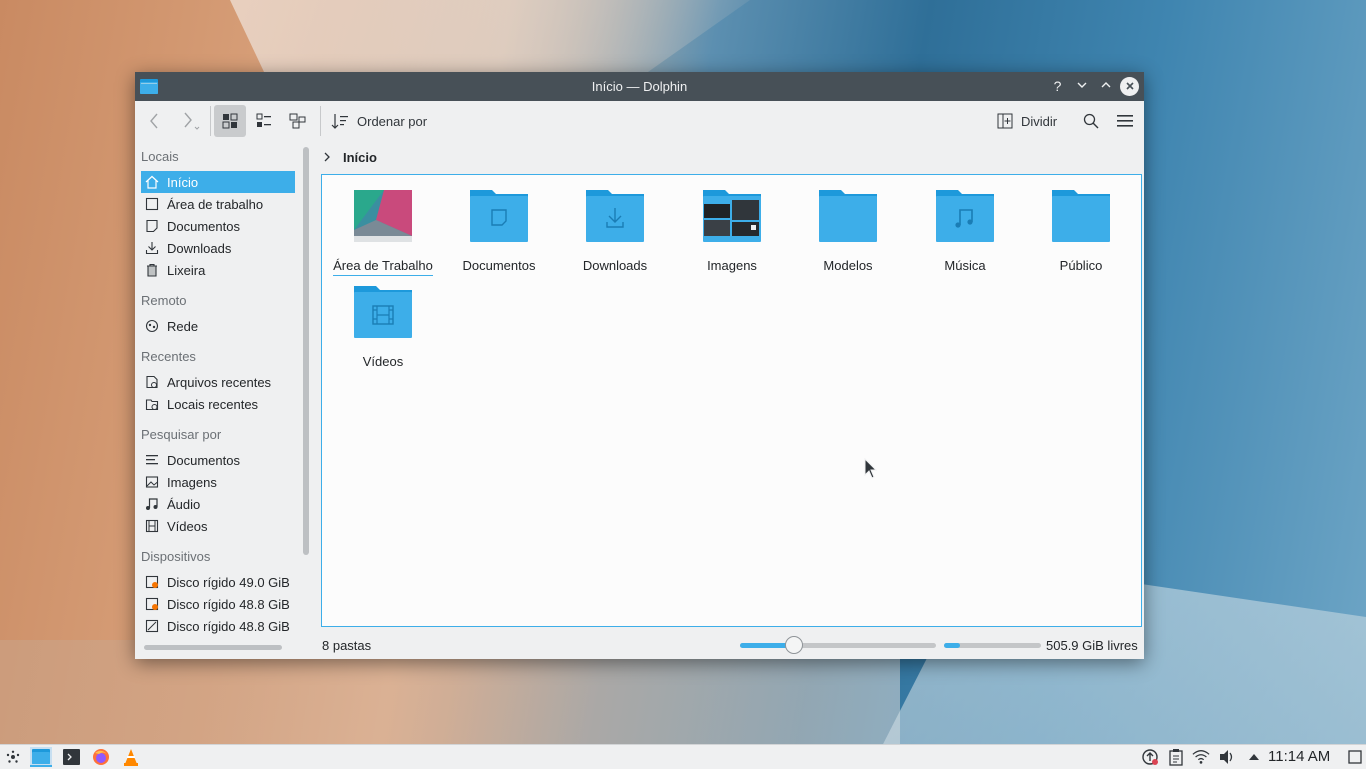 This screenshot has height=769, width=1366. Describe the element at coordinates (218, 382) in the screenshot. I see `sidebar-item-recent-files: Arquivos recentes` at that location.